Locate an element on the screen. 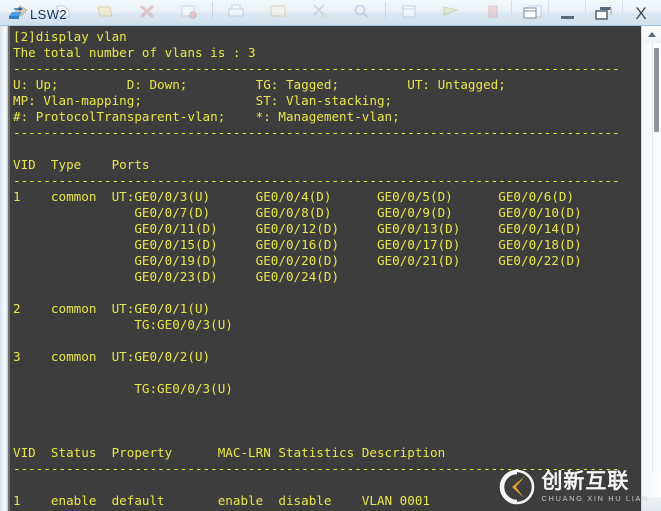 The image size is (661, 511). chevron-up-icon is located at coordinates (651, 34).